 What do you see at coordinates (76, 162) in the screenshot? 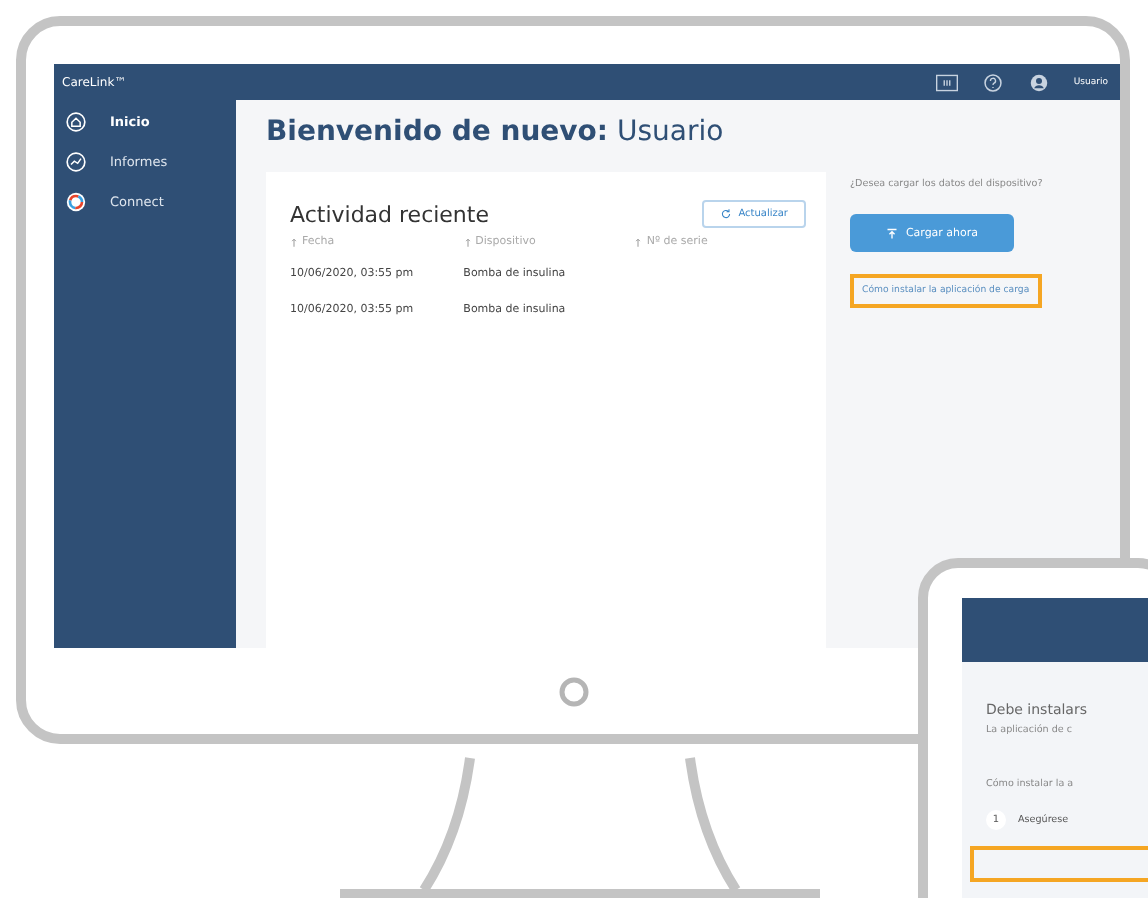
I see `chart-icon` at bounding box center [76, 162].